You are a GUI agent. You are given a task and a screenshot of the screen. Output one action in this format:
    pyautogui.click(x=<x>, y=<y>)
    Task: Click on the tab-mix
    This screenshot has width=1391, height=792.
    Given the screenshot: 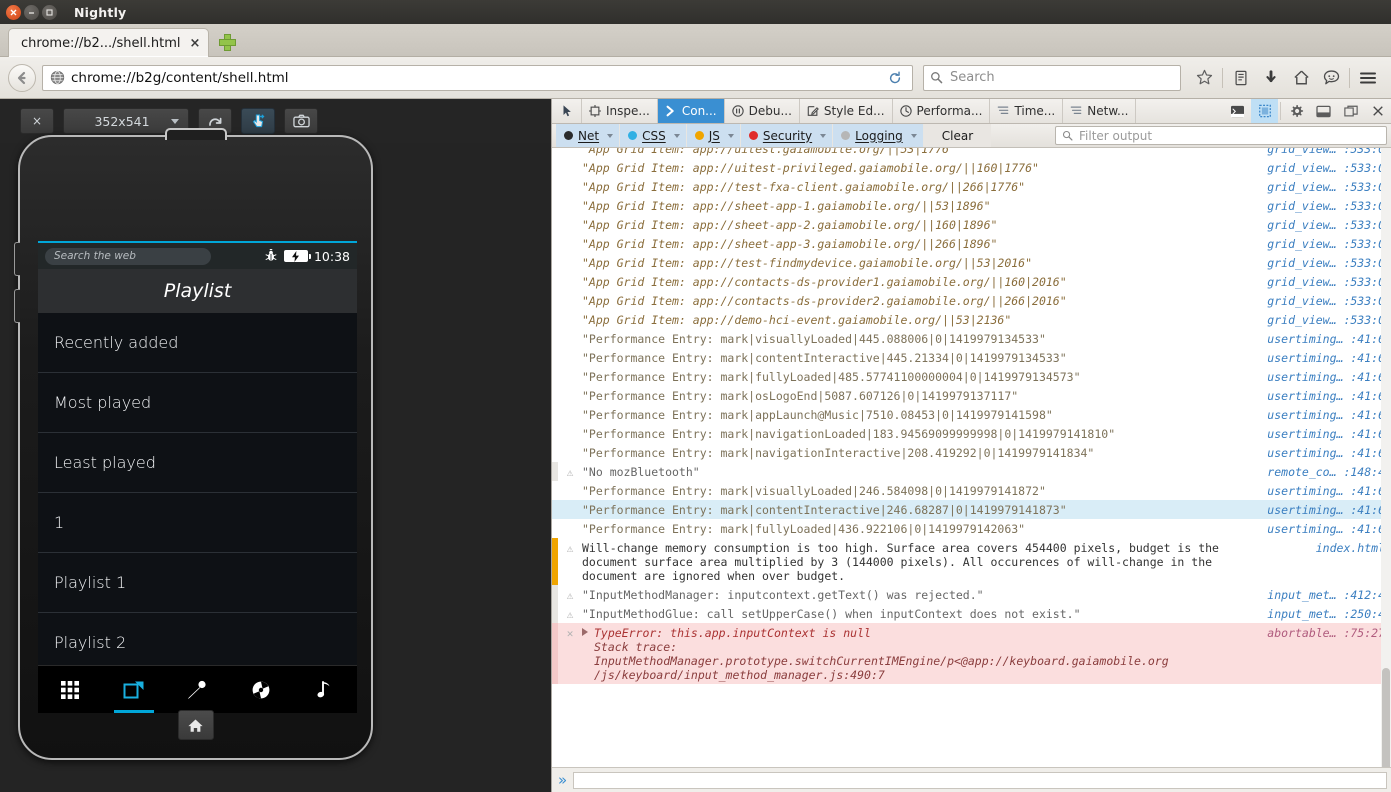 What is the action you would take?
    pyautogui.click(x=70, y=689)
    